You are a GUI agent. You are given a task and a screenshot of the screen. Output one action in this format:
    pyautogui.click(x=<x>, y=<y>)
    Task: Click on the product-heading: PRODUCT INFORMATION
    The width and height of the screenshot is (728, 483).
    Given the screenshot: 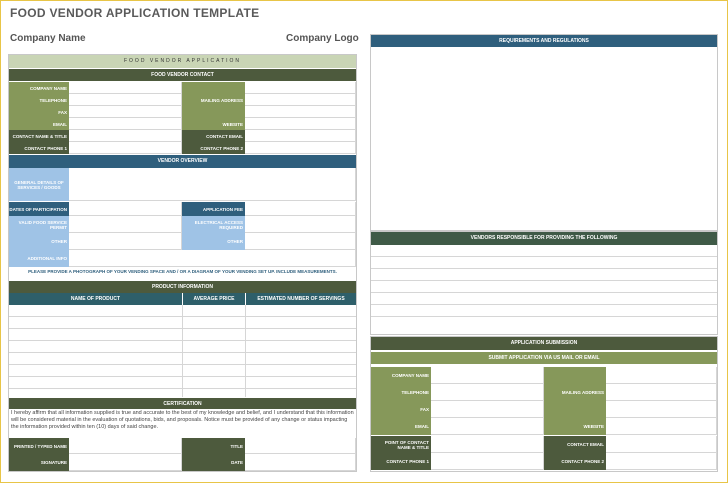 What is the action you would take?
    pyautogui.click(x=182, y=287)
    